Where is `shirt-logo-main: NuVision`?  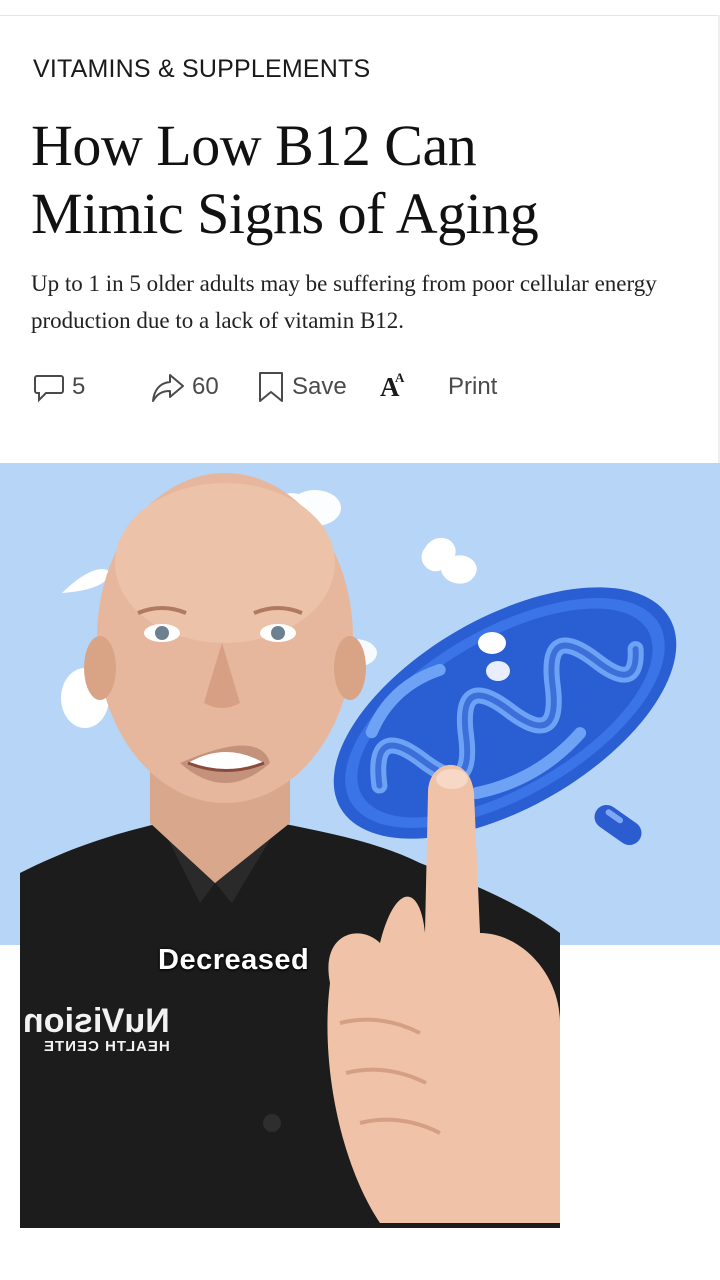
shirt-logo-main: NuVision is located at coordinates (96, 1021).